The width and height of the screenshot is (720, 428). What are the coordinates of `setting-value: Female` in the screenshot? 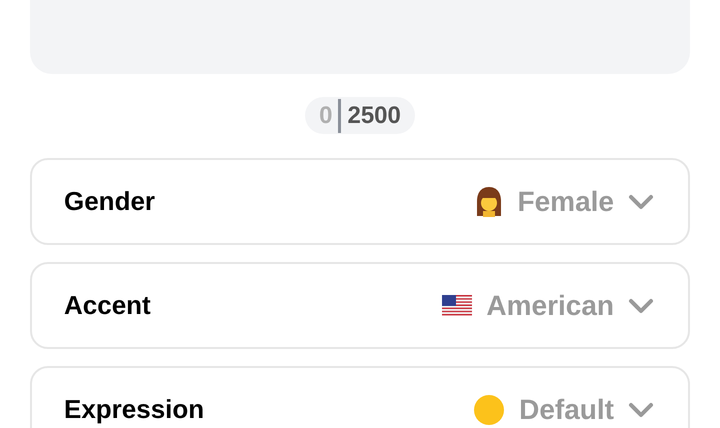 It's located at (566, 201).